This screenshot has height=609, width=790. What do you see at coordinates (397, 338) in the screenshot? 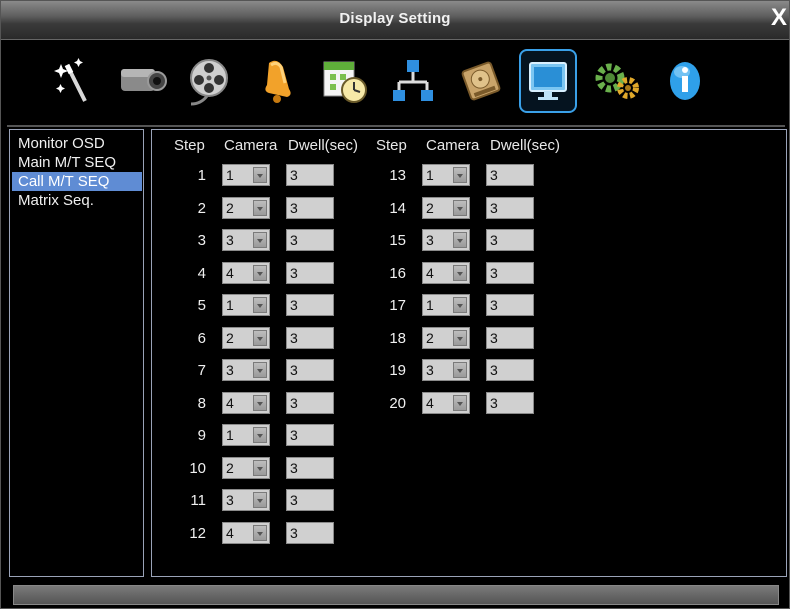
I see `step-number: 18` at bounding box center [397, 338].